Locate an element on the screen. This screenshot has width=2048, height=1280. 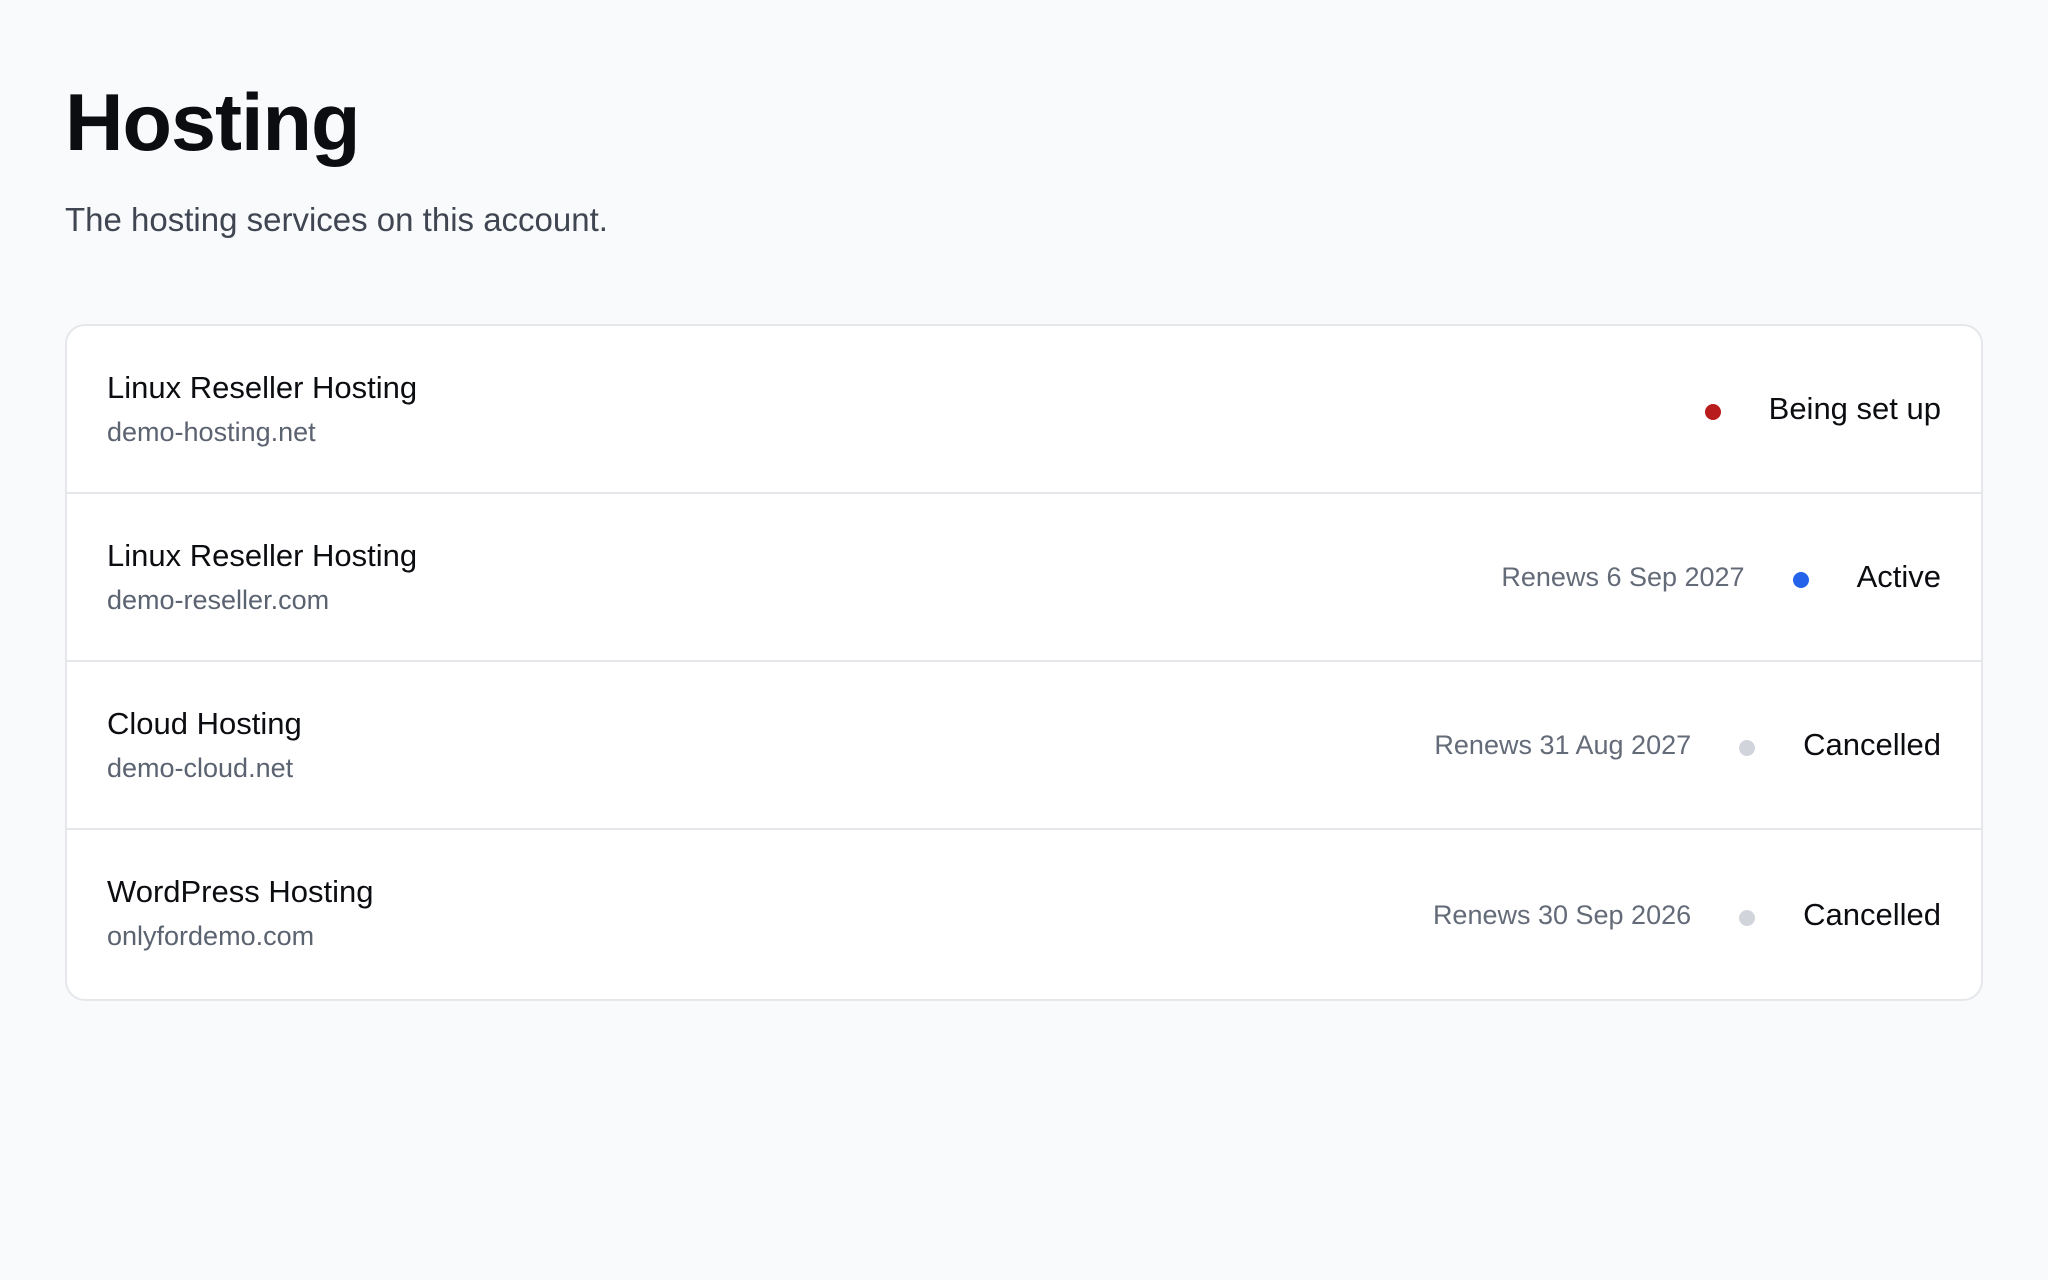
service-domain: demo-cloud.net is located at coordinates (200, 768).